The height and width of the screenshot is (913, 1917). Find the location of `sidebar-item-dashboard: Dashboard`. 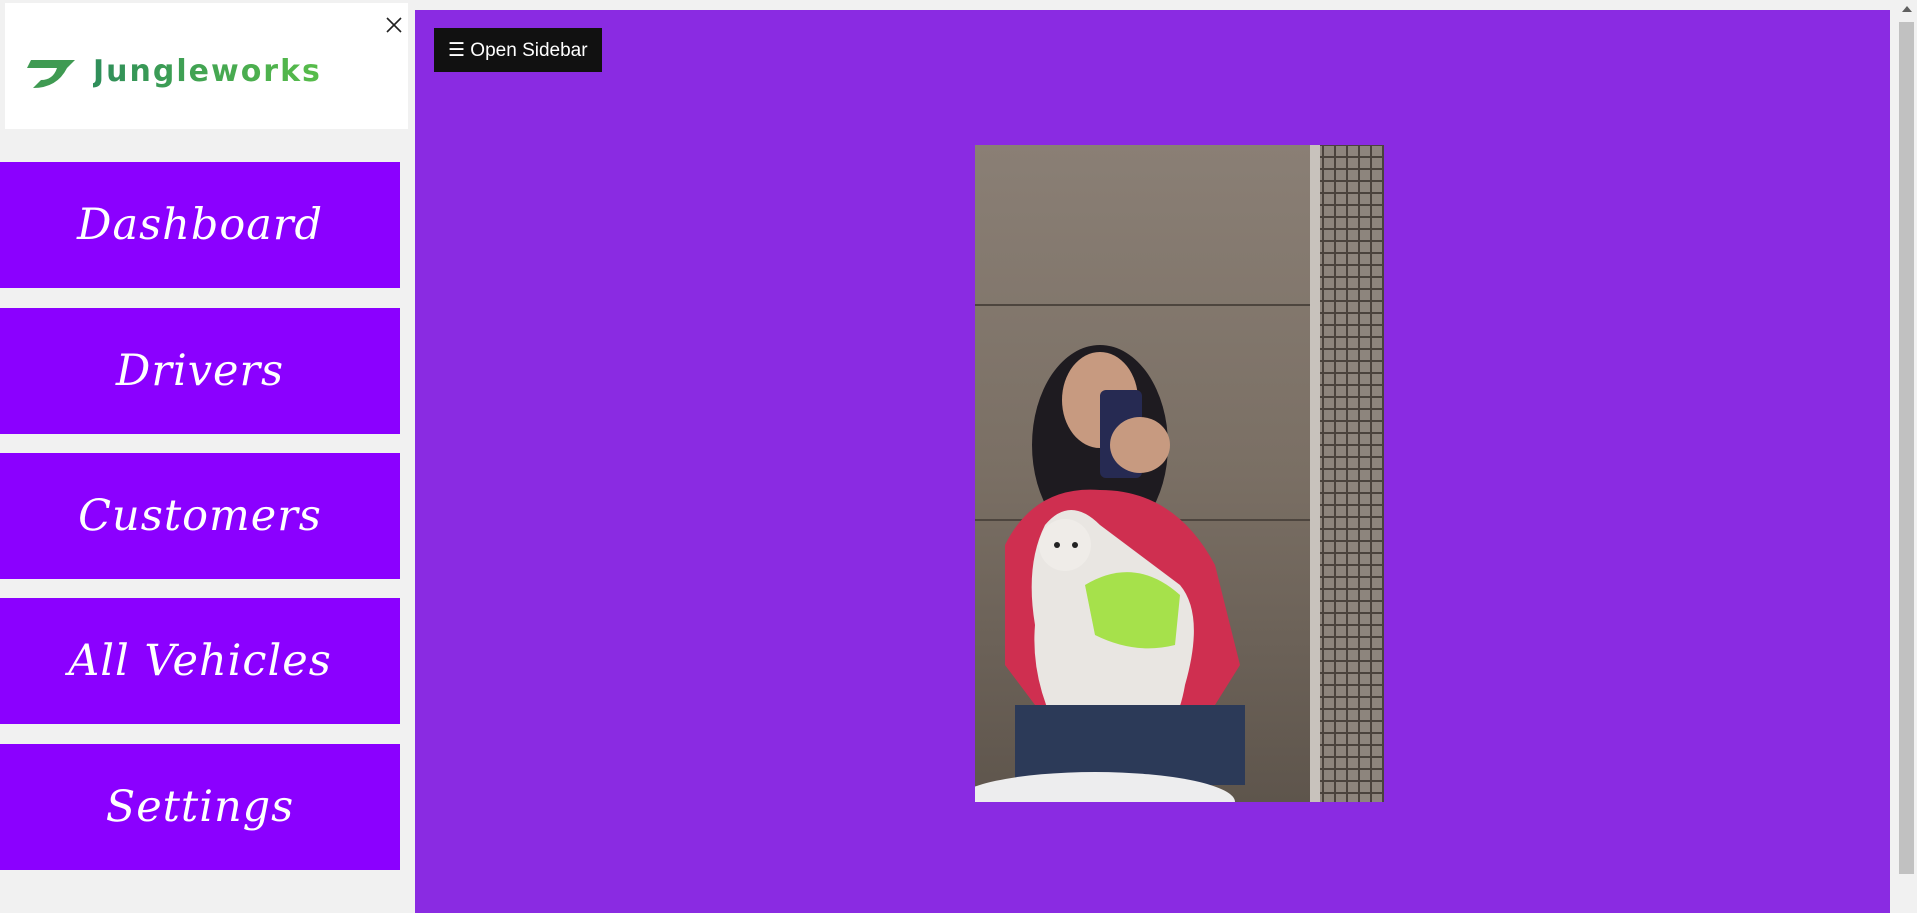

sidebar-item-dashboard: Dashboard is located at coordinates (200, 225).